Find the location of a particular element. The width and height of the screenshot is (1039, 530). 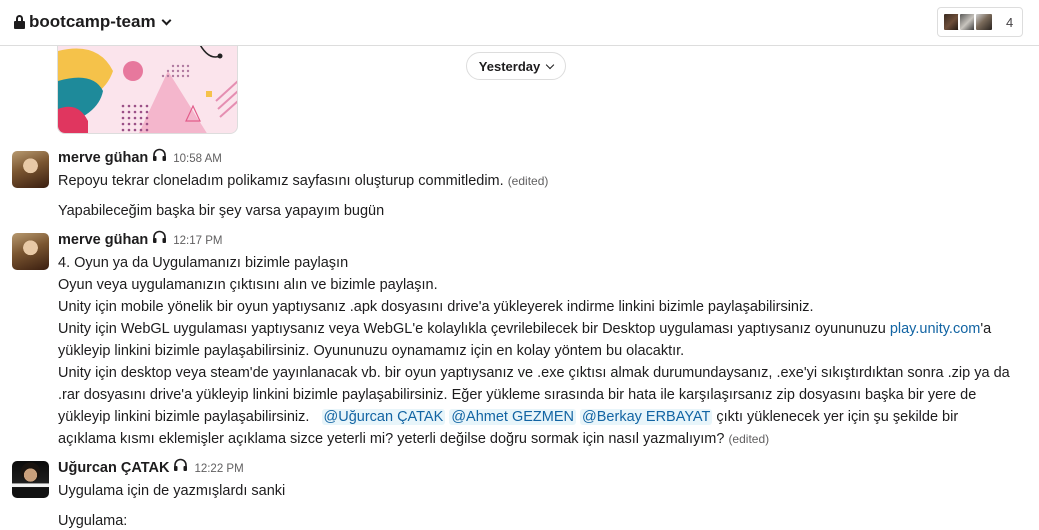

date-divider-label: Yesterday is located at coordinates (509, 66).